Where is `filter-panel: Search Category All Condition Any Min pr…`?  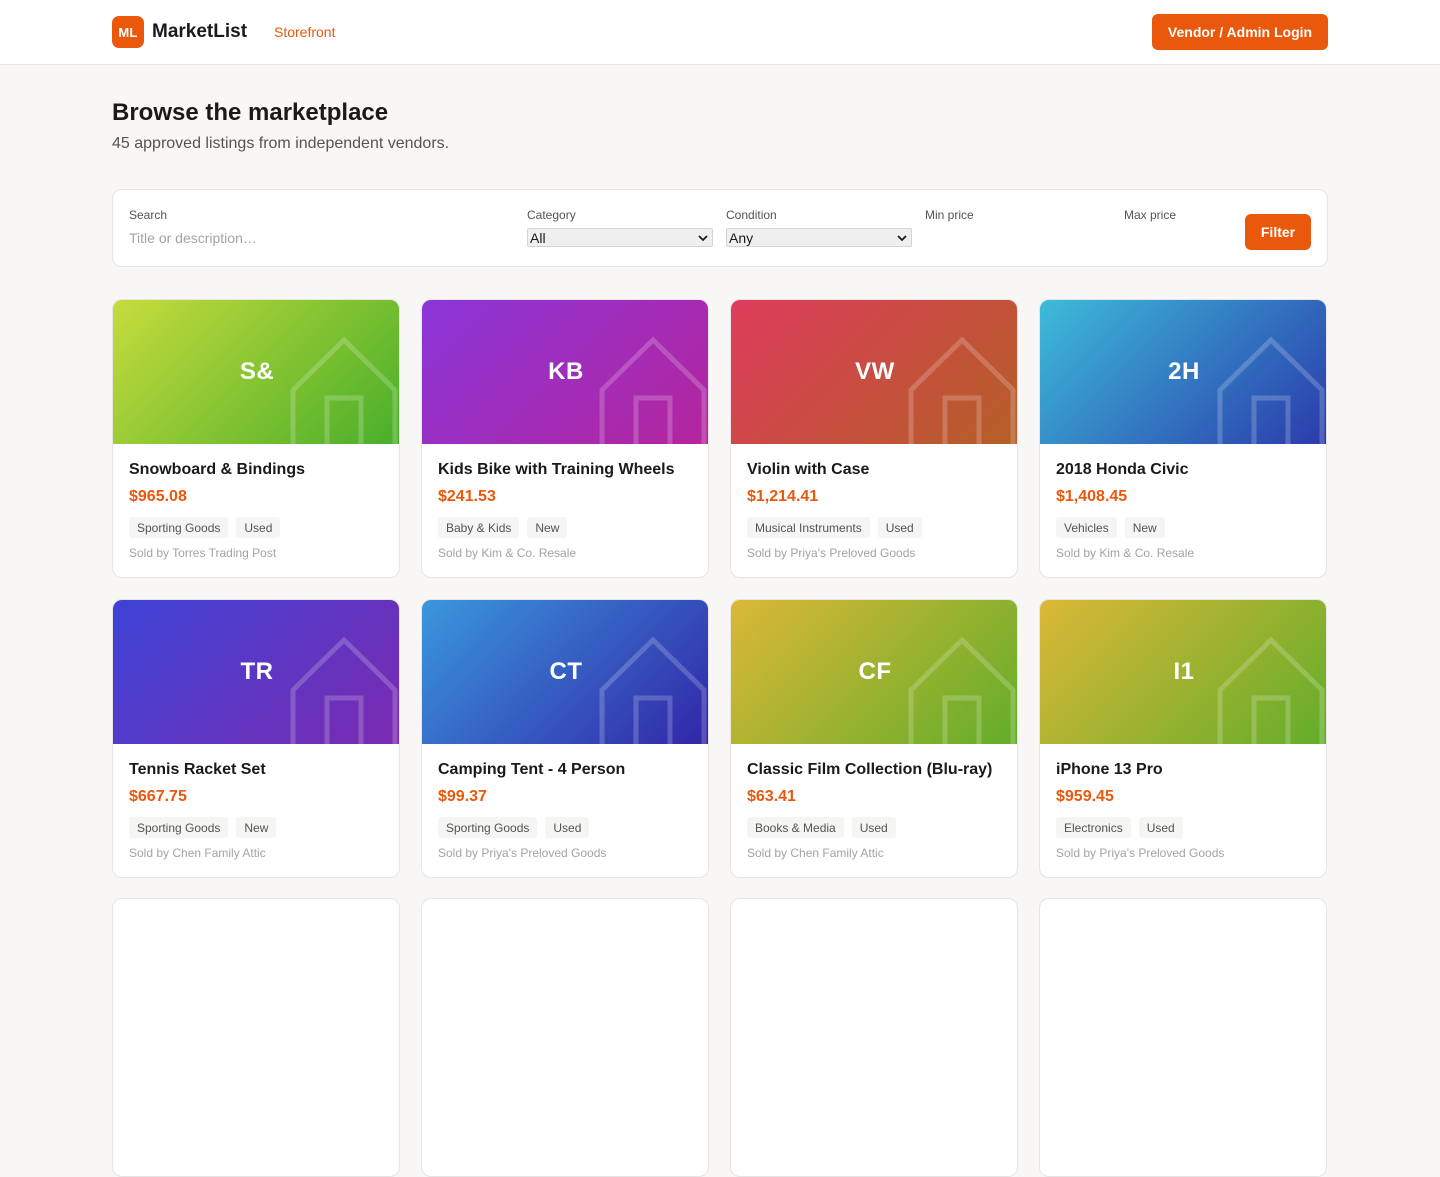 filter-panel: Search Category All Condition Any Min pr… is located at coordinates (720, 228).